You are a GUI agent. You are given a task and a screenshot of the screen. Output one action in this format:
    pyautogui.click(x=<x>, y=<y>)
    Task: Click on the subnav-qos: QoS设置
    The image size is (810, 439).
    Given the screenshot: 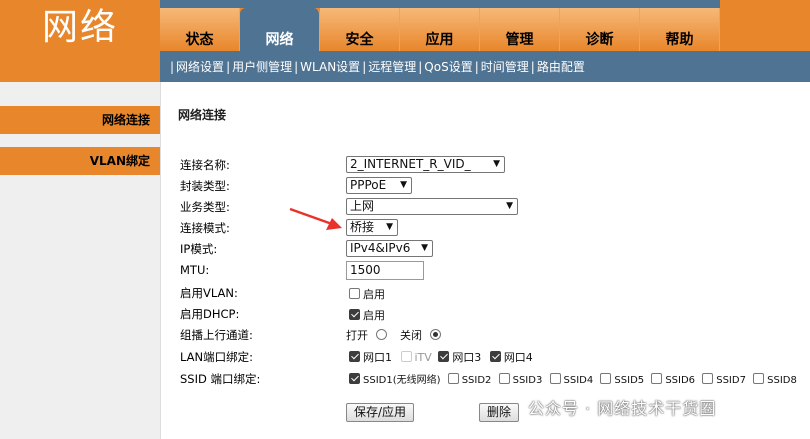 What is the action you would take?
    pyautogui.click(x=448, y=66)
    